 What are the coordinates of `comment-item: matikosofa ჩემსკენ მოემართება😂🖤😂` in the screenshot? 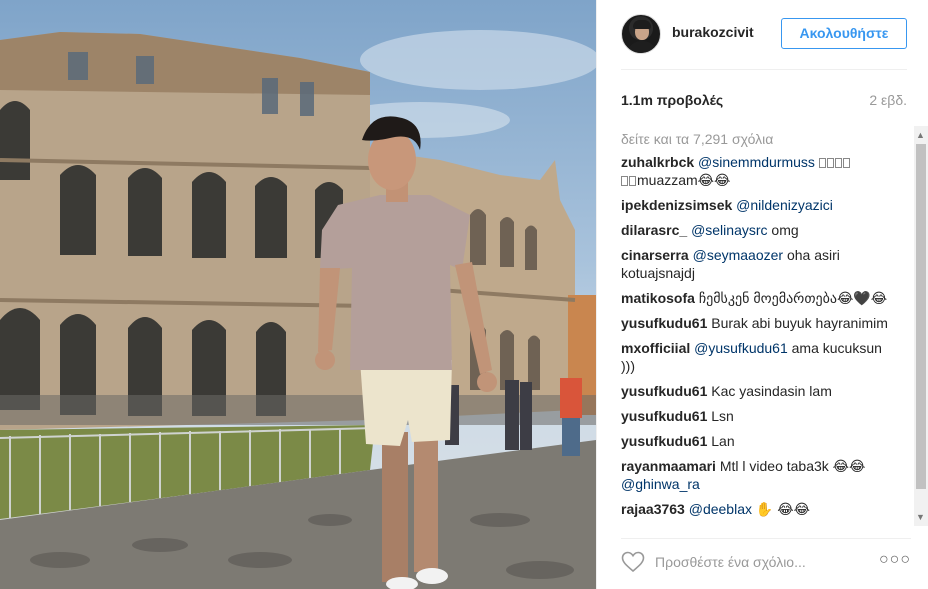 It's located at (756, 298).